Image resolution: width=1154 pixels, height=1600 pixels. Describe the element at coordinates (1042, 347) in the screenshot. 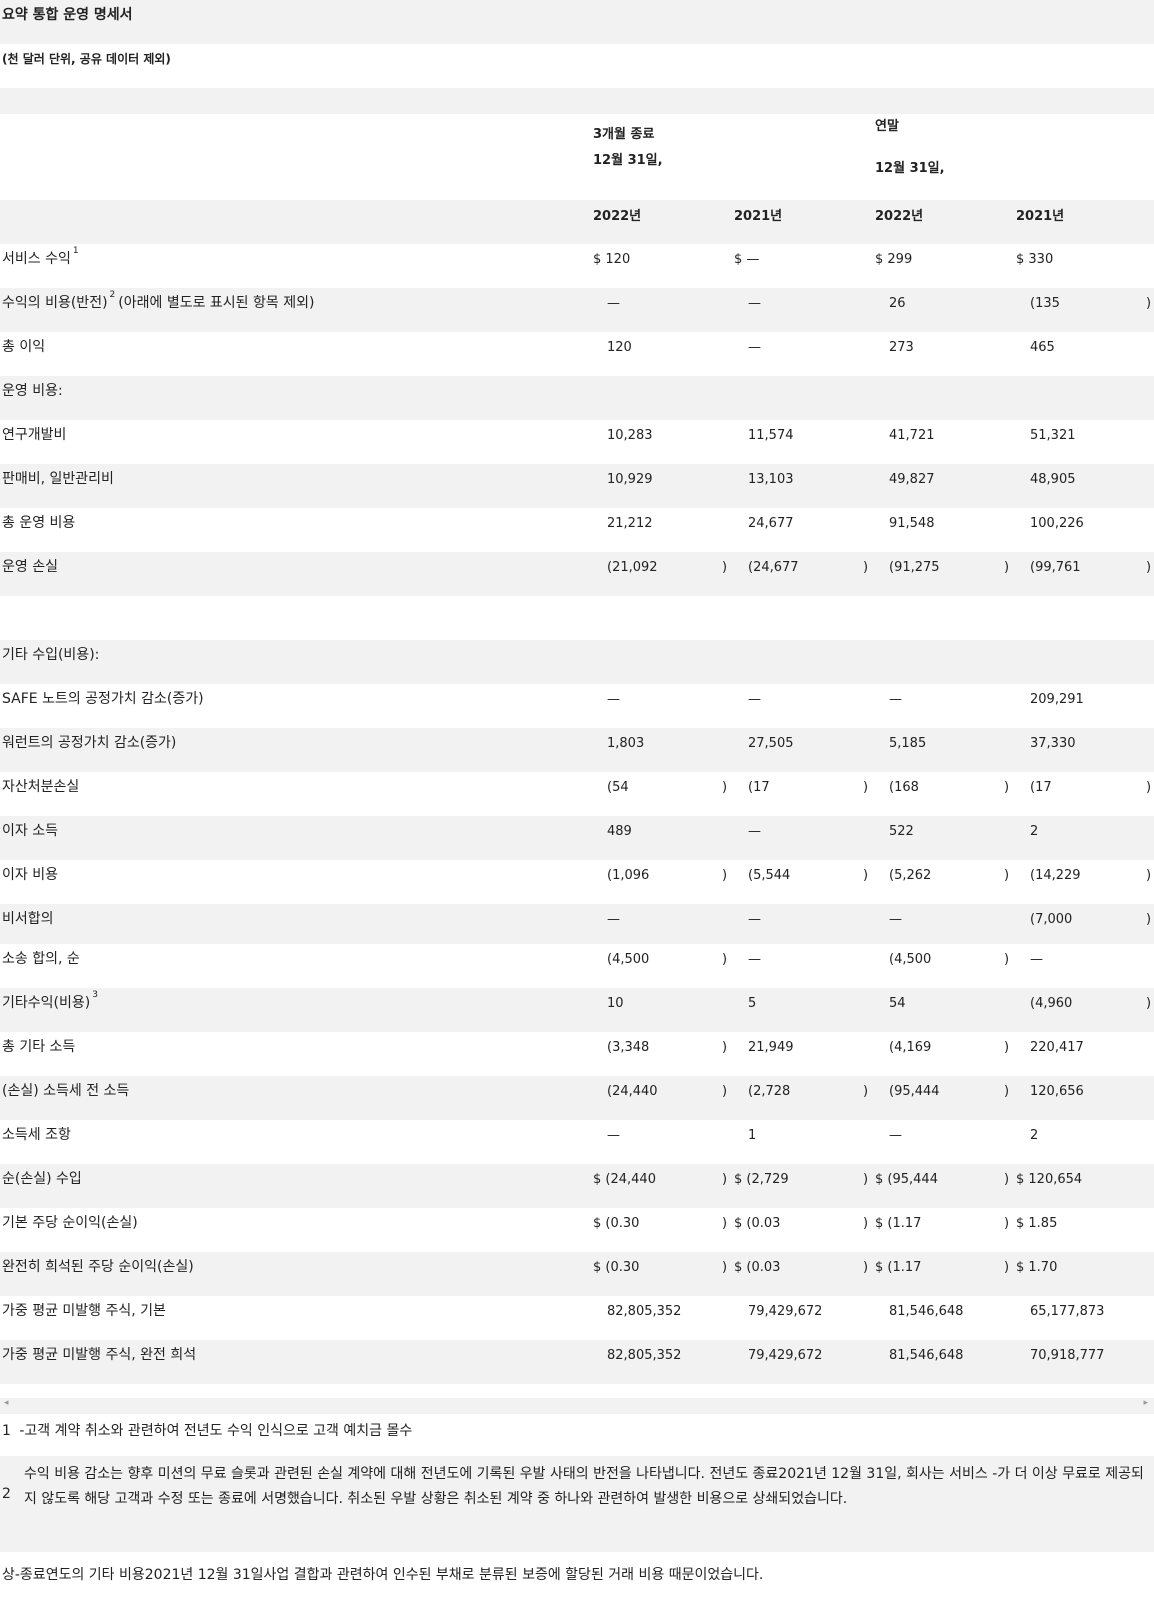

I see `value-cell: 465` at that location.